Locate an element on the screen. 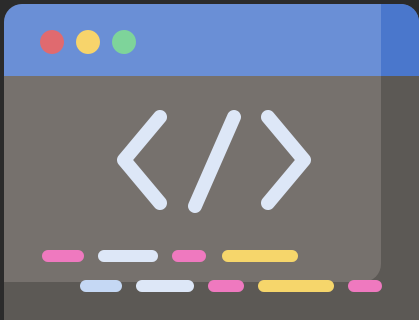 The image size is (419, 320). title-bar-shade is located at coordinates (400, 40).